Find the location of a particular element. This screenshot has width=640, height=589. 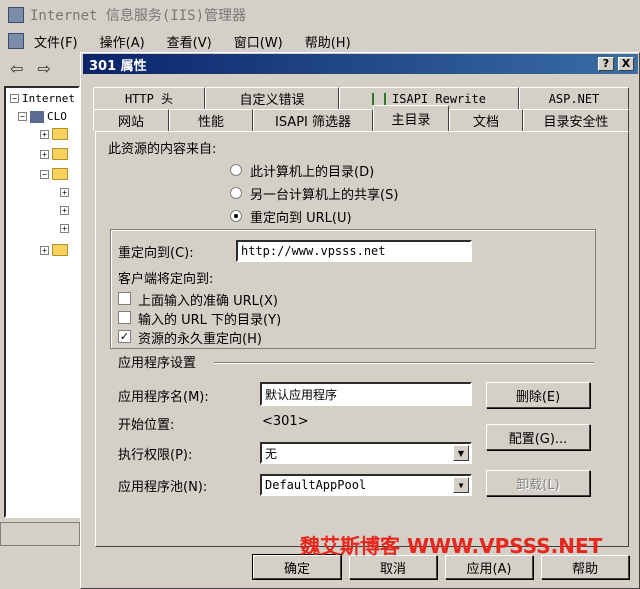

tab-custom-errors: 自定义错误 is located at coordinates (272, 98).